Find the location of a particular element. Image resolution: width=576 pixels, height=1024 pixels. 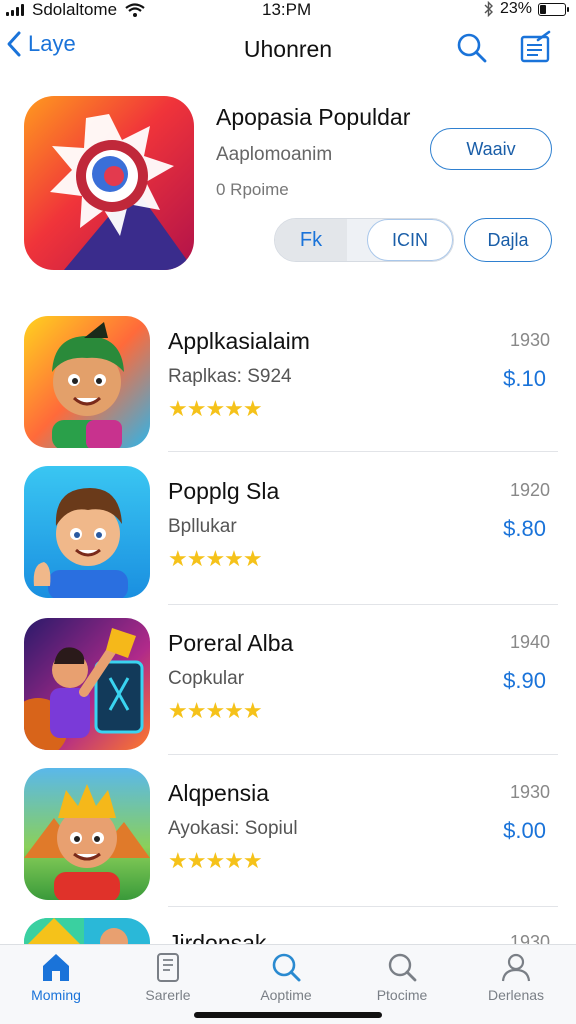

featured-secondary-button: Dajla is located at coordinates (508, 240).